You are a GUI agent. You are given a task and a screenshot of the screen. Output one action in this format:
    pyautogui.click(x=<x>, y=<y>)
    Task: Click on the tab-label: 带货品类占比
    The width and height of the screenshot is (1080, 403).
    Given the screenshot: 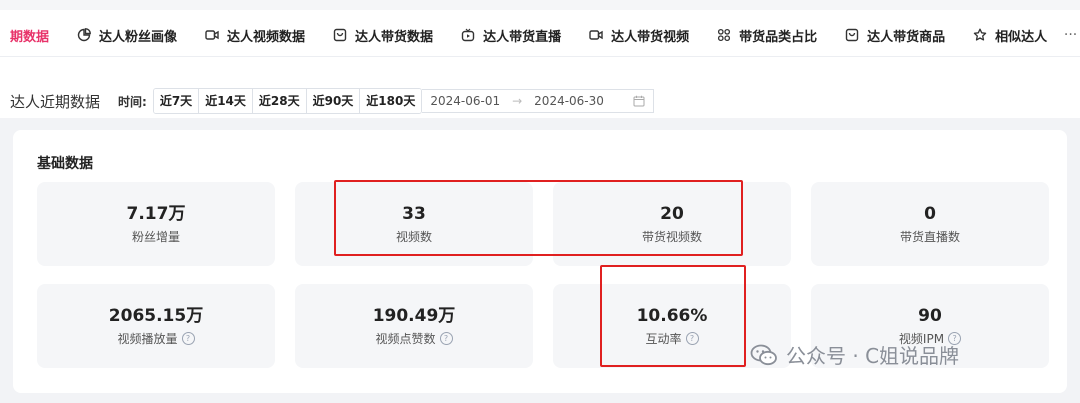 What is the action you would take?
    pyautogui.click(x=778, y=37)
    